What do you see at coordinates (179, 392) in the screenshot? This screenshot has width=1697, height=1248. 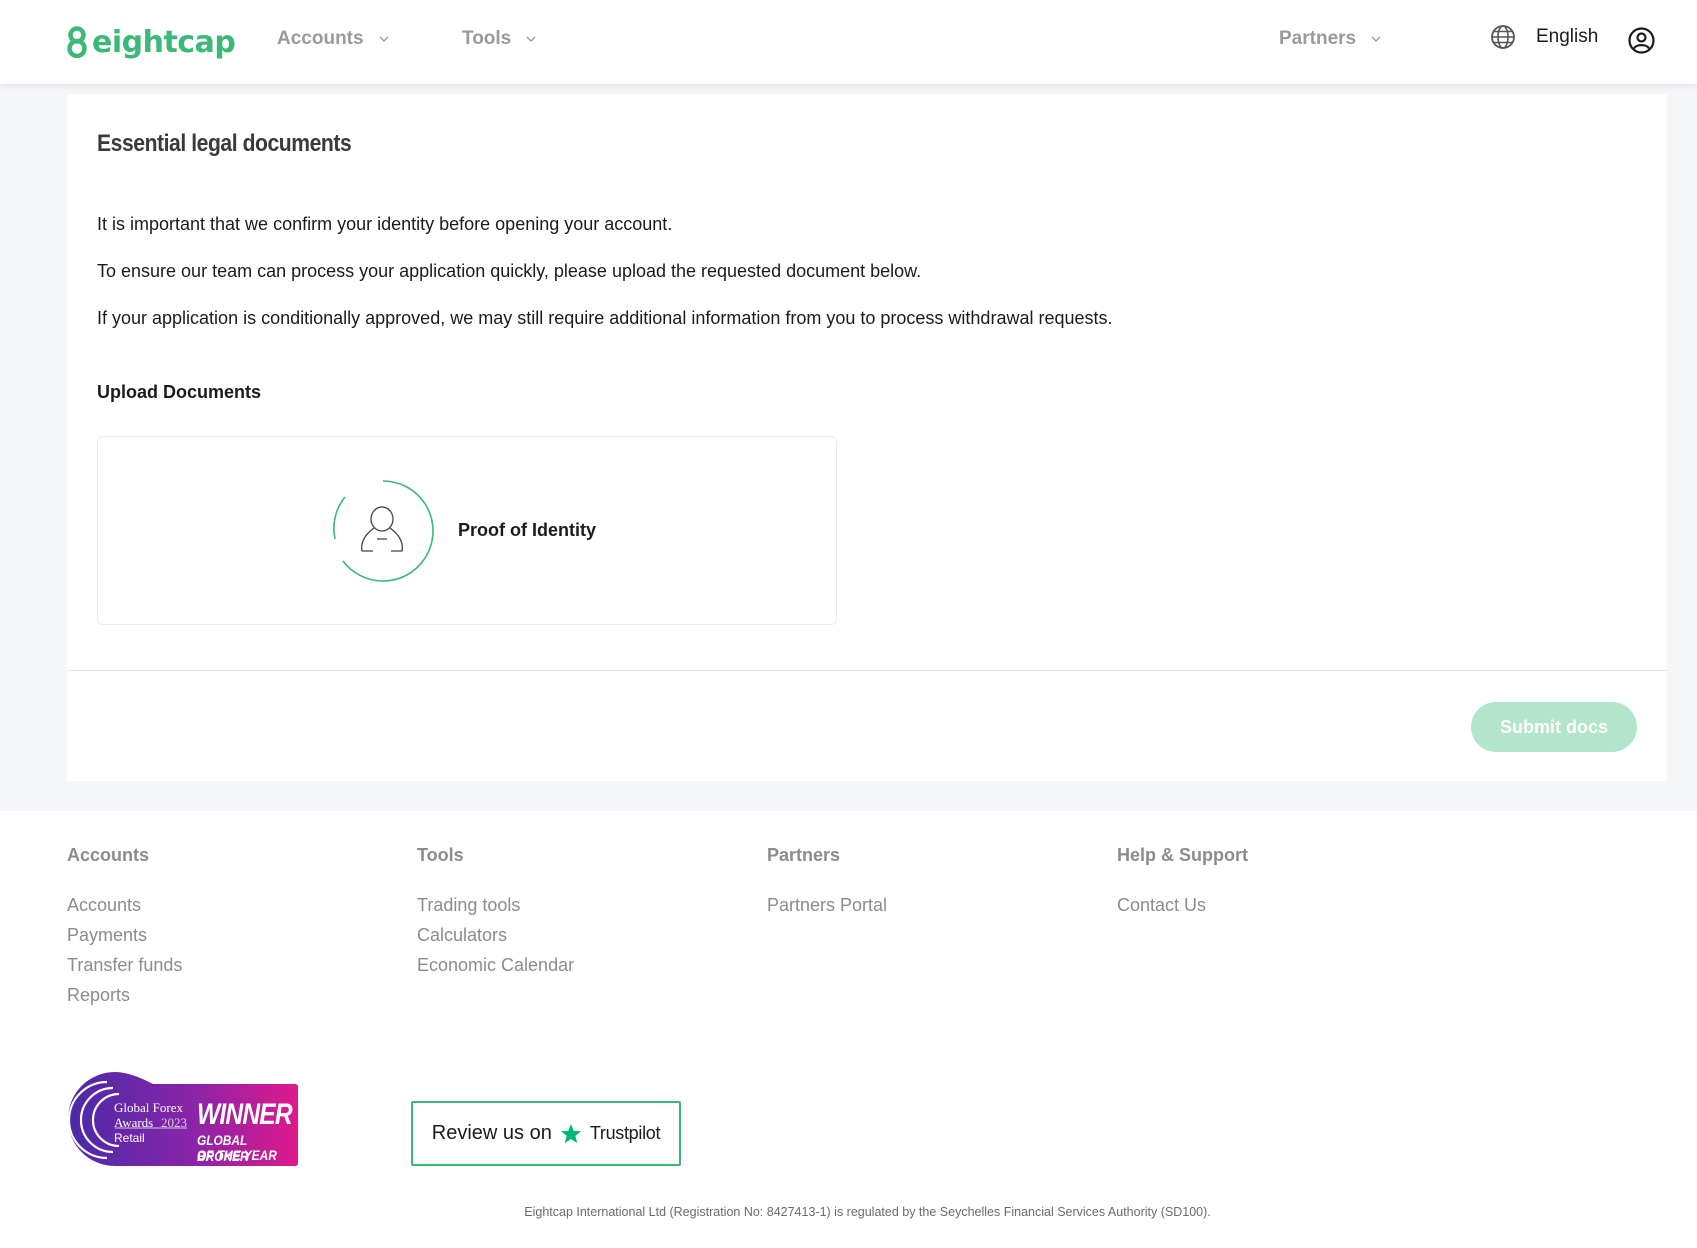 I see `upload-documents-heading: Upload Documents` at bounding box center [179, 392].